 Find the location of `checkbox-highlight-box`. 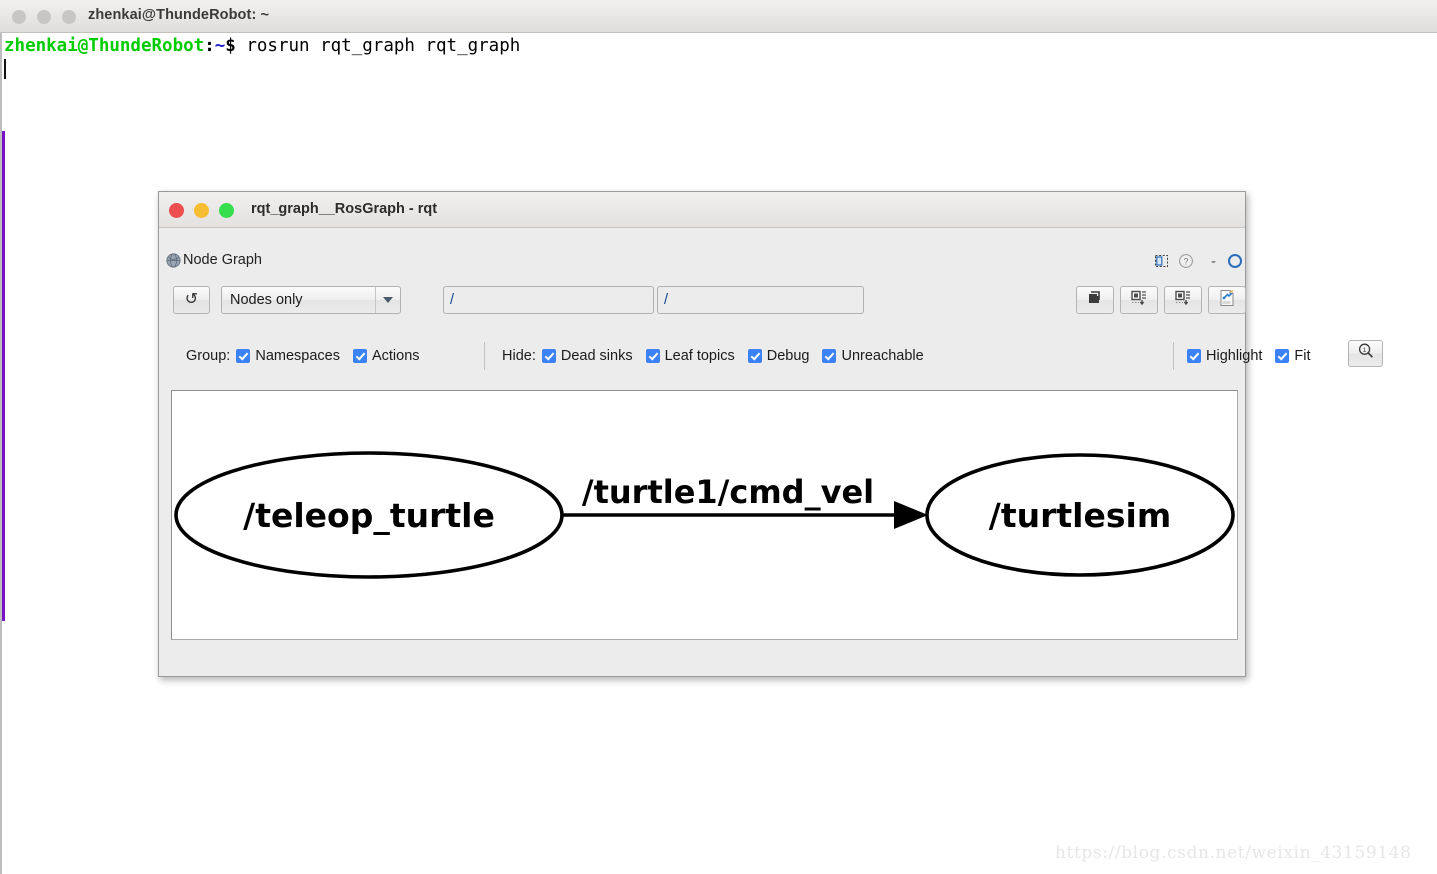

checkbox-highlight-box is located at coordinates (1194, 356).